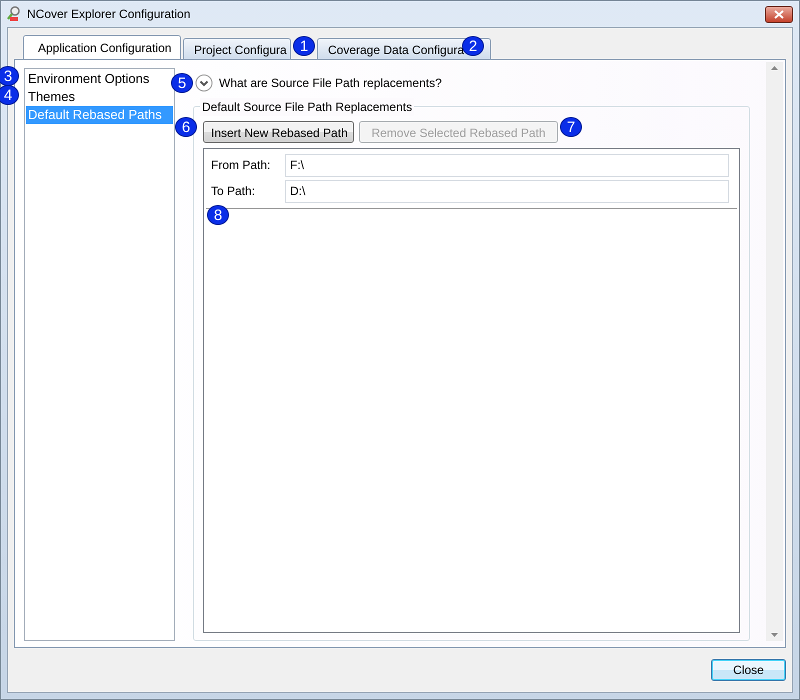  I want to click on group-title: Default Source File Path Replacements, so click(307, 107).